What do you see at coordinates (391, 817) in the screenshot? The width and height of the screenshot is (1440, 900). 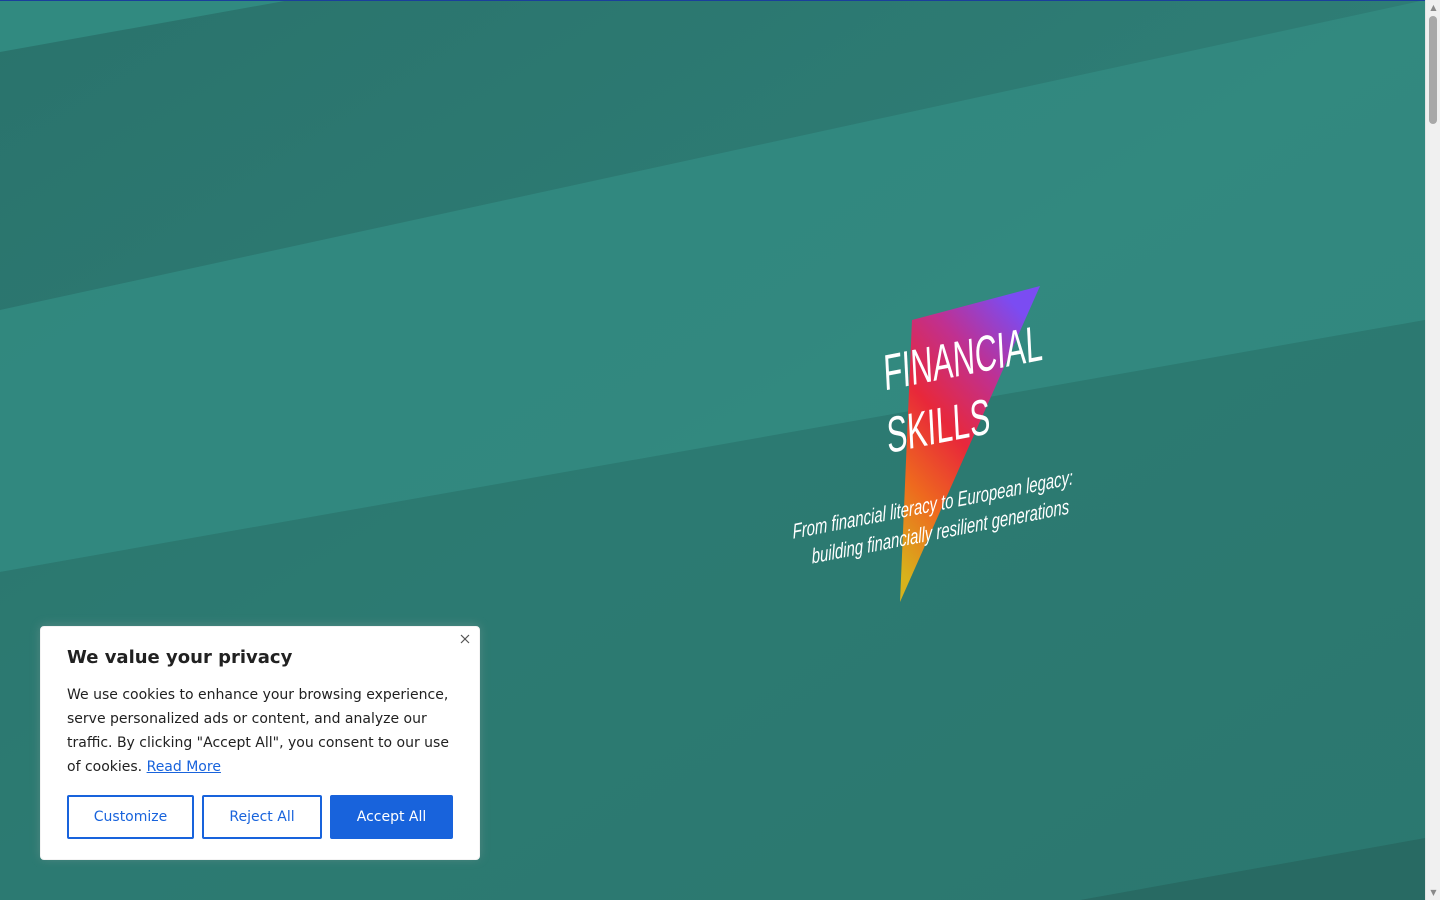 I see `accept-all-button: Accept All` at bounding box center [391, 817].